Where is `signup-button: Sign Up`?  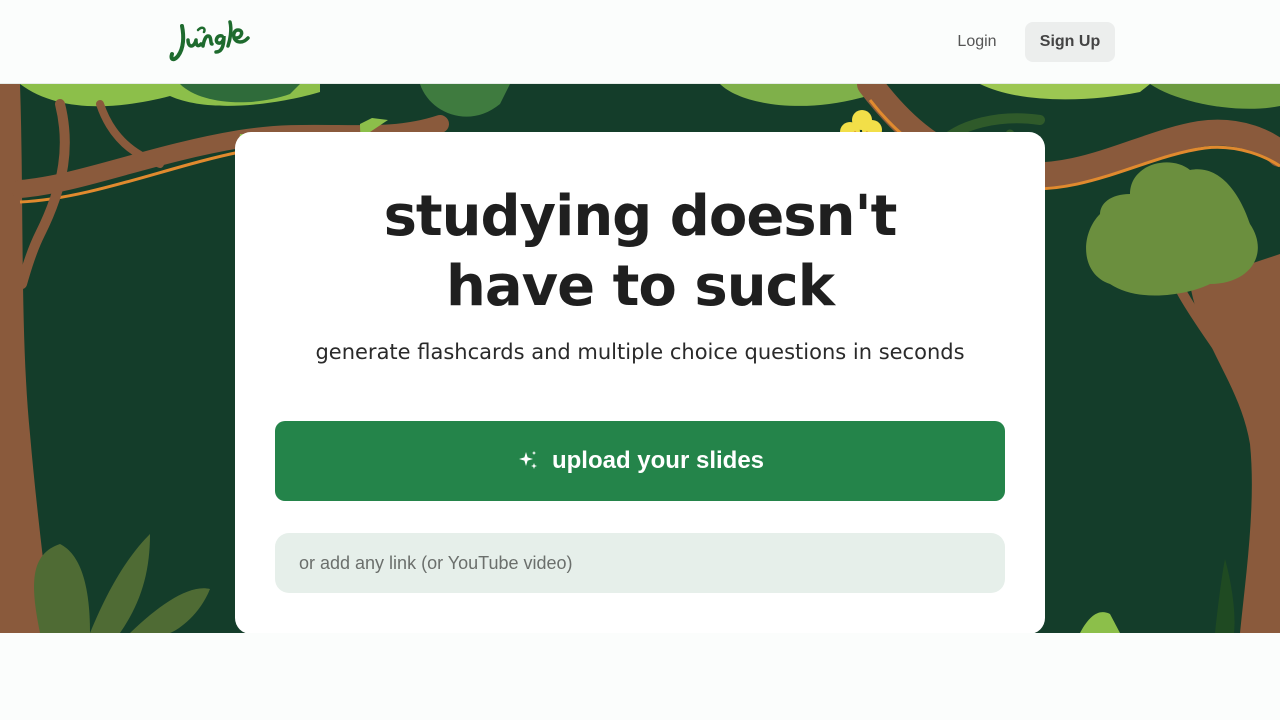 signup-button: Sign Up is located at coordinates (1070, 42).